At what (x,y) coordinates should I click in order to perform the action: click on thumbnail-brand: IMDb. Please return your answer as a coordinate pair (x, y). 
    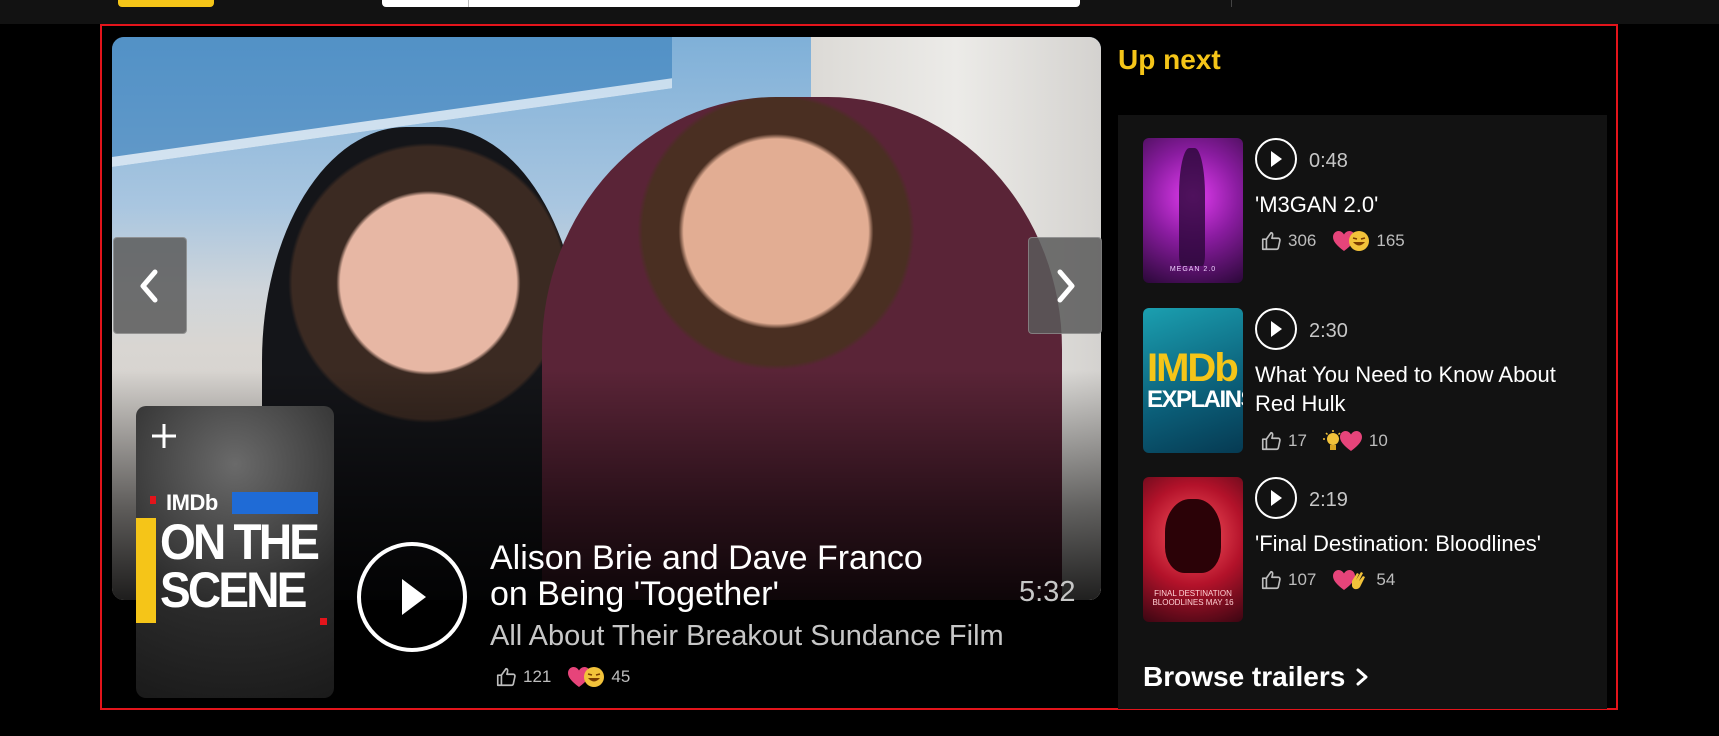
    Looking at the image, I should click on (1193, 368).